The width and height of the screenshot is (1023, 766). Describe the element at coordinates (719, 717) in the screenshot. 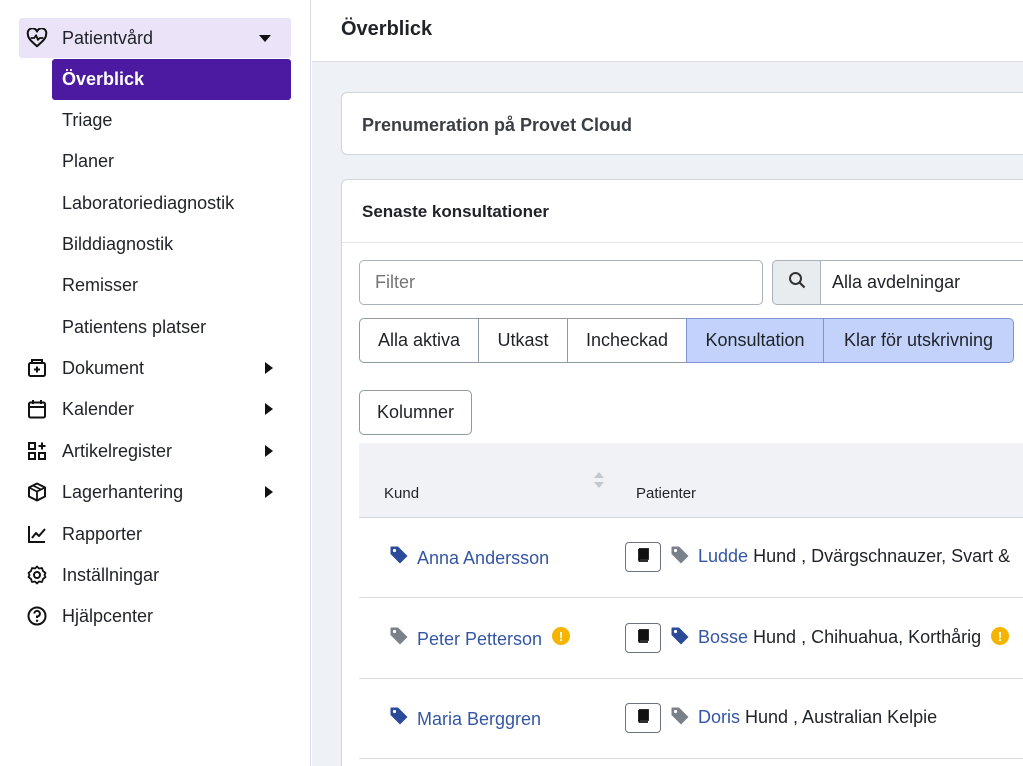

I see `patient-link: Doris` at that location.